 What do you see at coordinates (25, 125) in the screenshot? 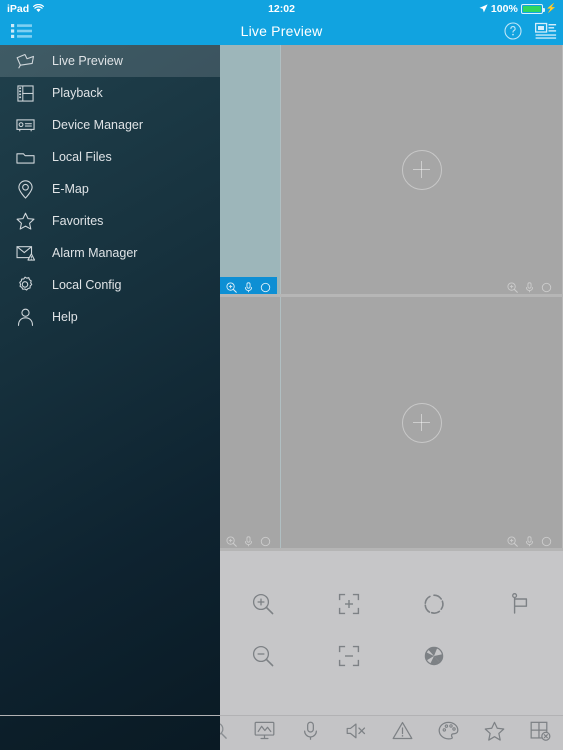
I see `device-box-icon` at bounding box center [25, 125].